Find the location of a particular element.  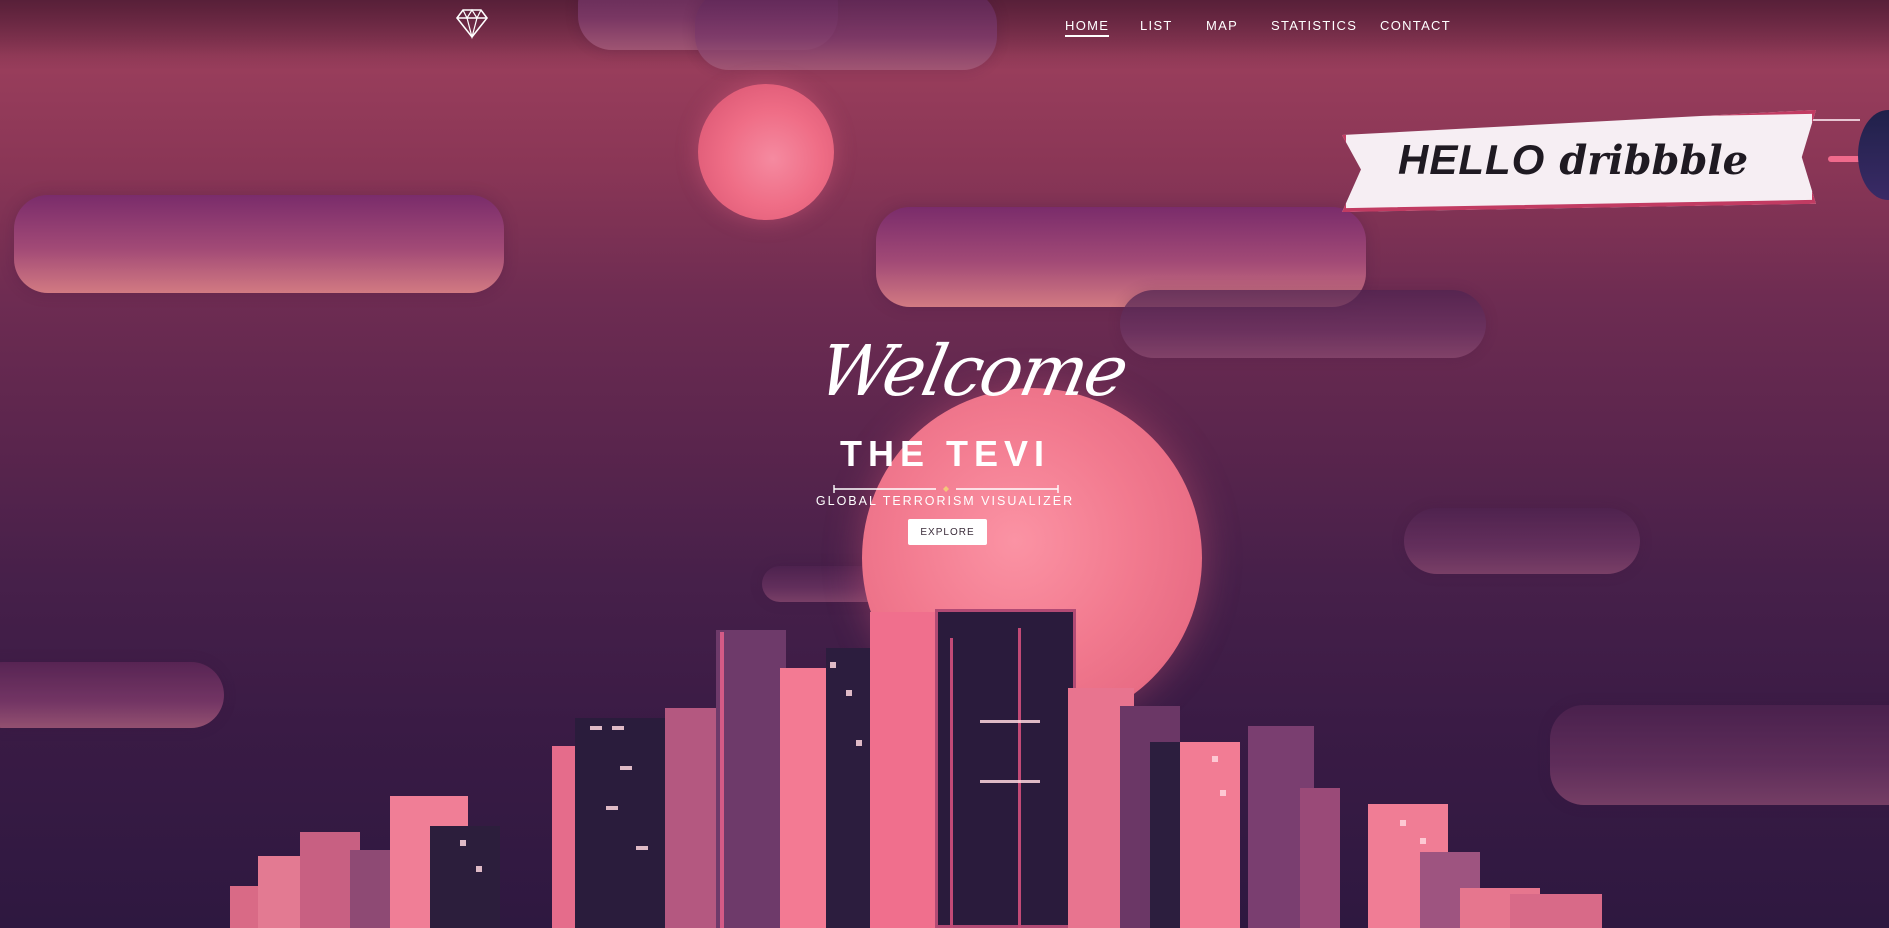

banner-hello: HELLO is located at coordinates (1472, 159).